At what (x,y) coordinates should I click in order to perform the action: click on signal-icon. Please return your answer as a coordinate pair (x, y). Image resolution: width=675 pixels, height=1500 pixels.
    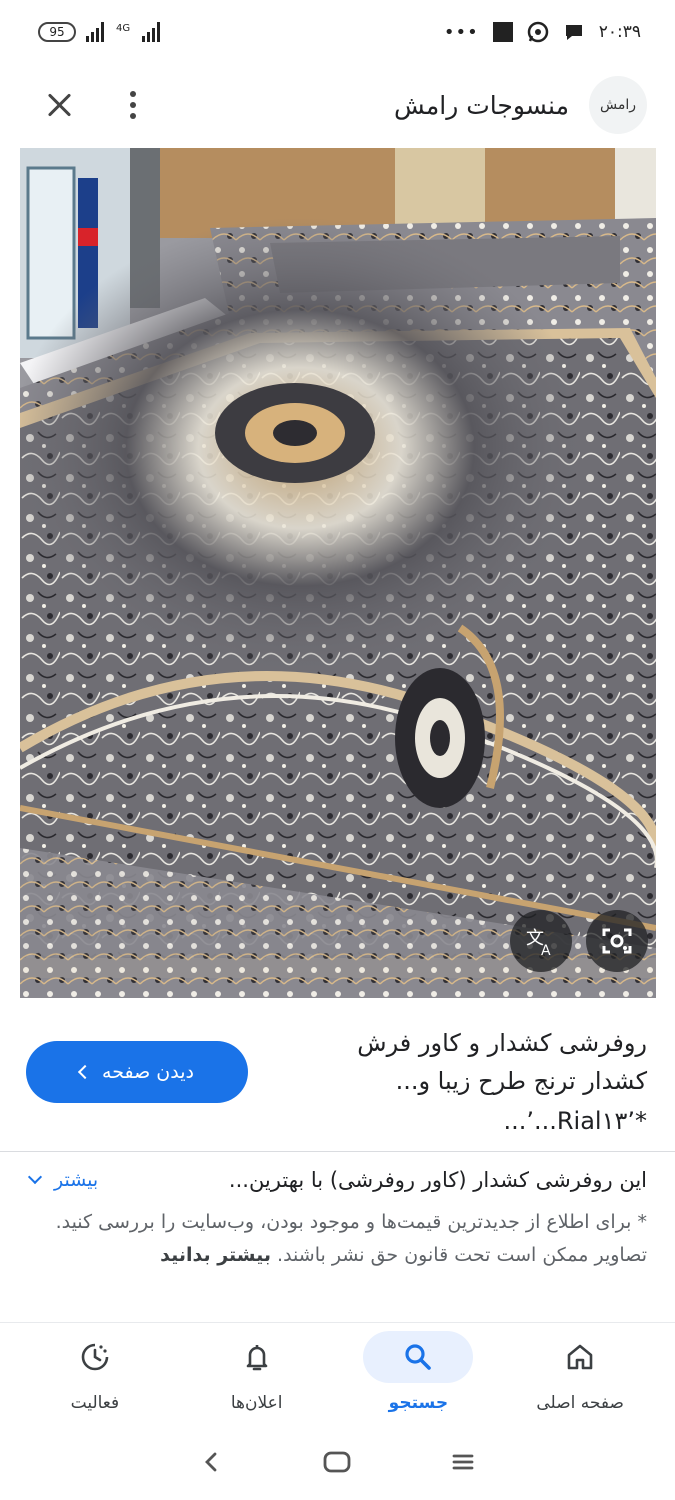
    Looking at the image, I should click on (95, 32).